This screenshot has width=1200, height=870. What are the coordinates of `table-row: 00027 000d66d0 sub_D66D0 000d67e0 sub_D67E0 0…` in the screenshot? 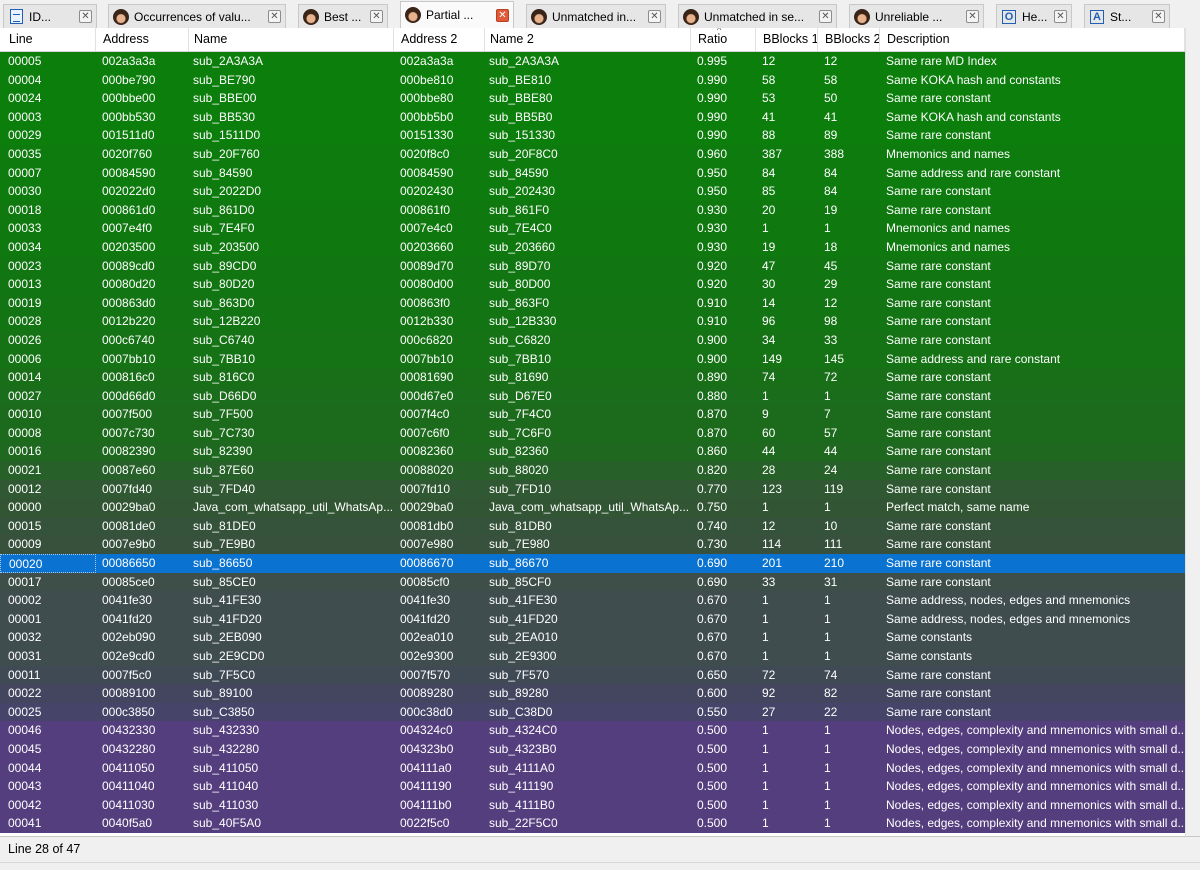 It's located at (592, 396).